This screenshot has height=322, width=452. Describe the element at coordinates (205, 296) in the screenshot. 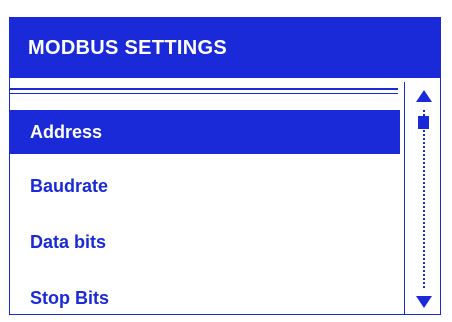

I see `menu-item-stop-bits: Stop Bits` at that location.